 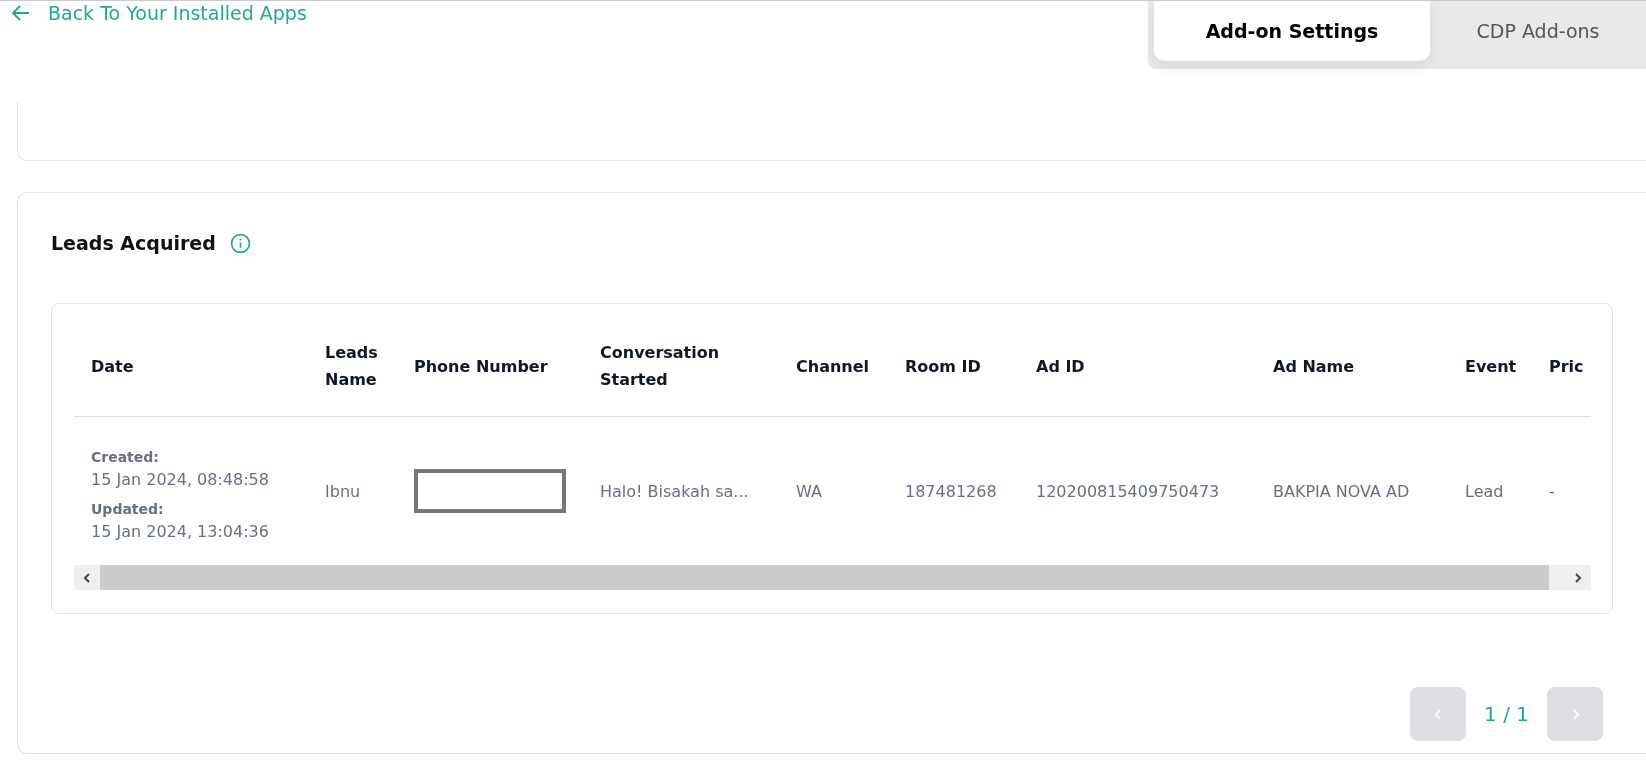 What do you see at coordinates (1485, 491) in the screenshot?
I see `table-cell-text: Lead` at bounding box center [1485, 491].